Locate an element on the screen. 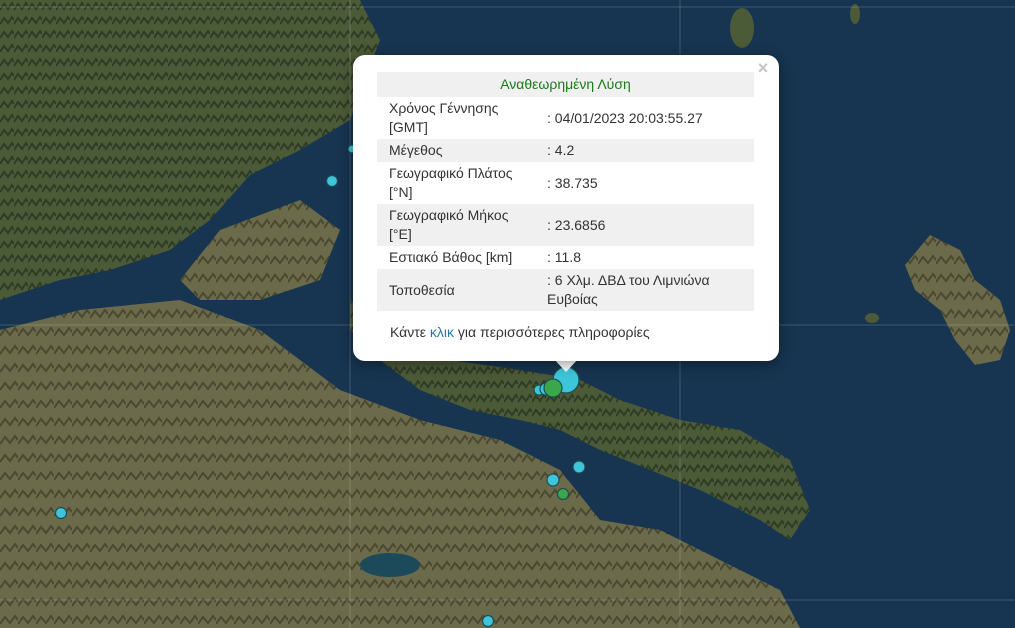 The image size is (1015, 628). origin-time-label: Χρόνος Γέννησης [GMT] is located at coordinates (444, 117).